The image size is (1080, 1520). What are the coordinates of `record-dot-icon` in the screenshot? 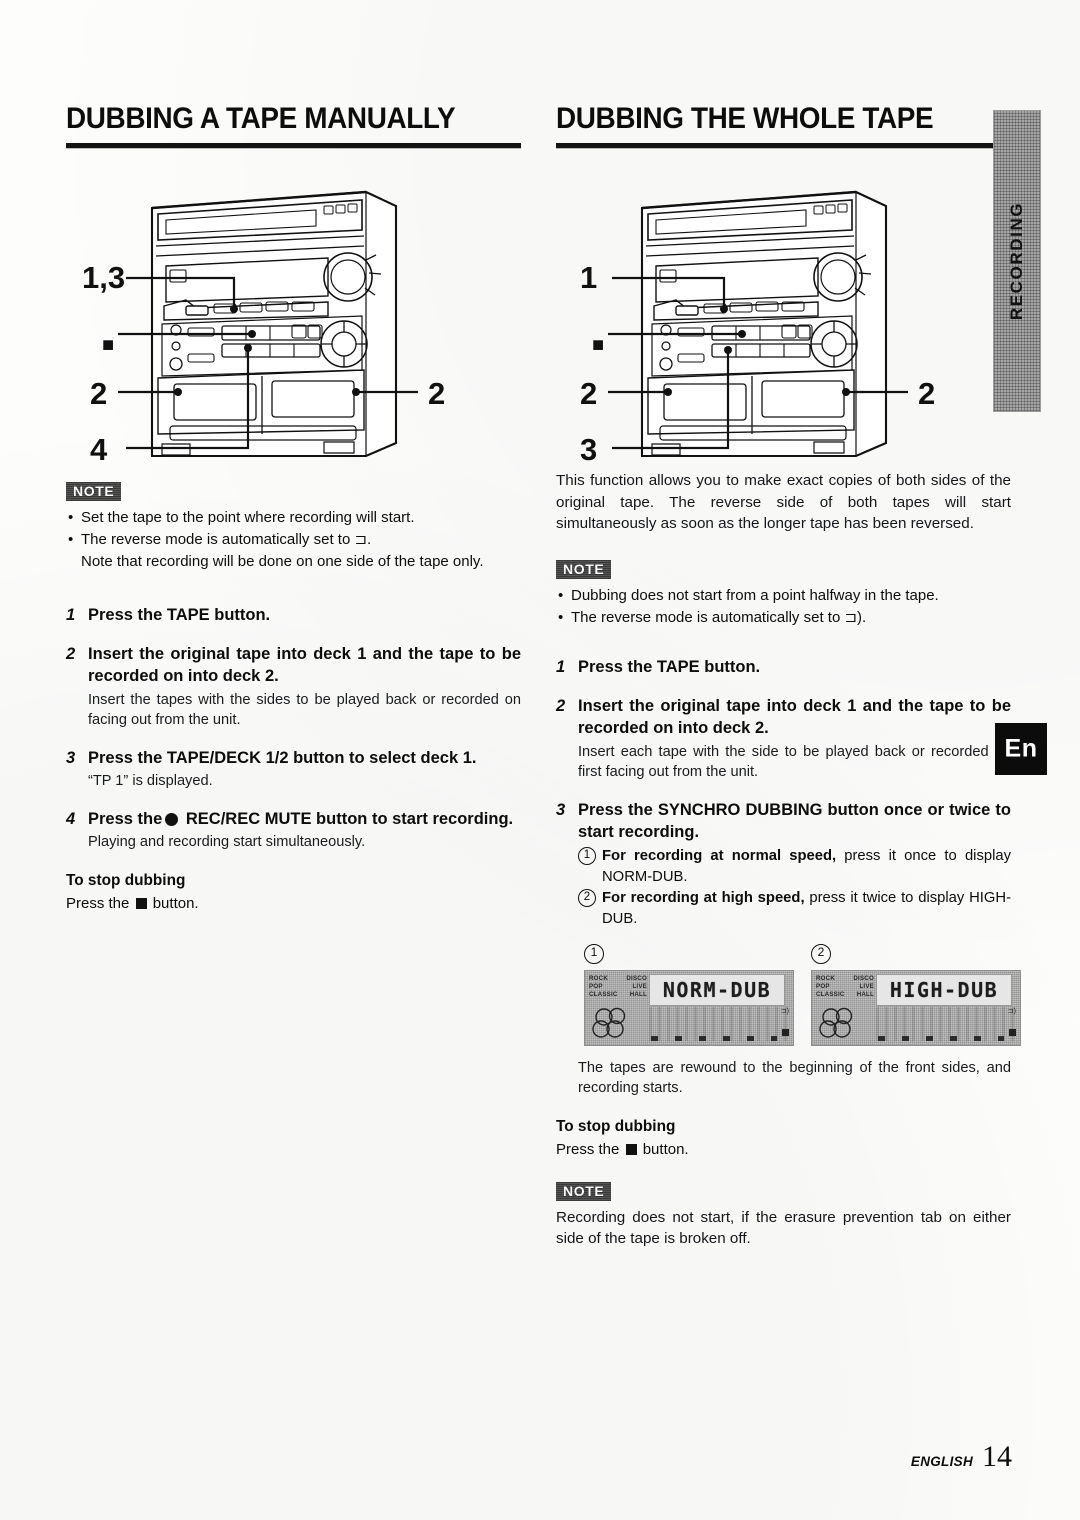 It's located at (172, 819).